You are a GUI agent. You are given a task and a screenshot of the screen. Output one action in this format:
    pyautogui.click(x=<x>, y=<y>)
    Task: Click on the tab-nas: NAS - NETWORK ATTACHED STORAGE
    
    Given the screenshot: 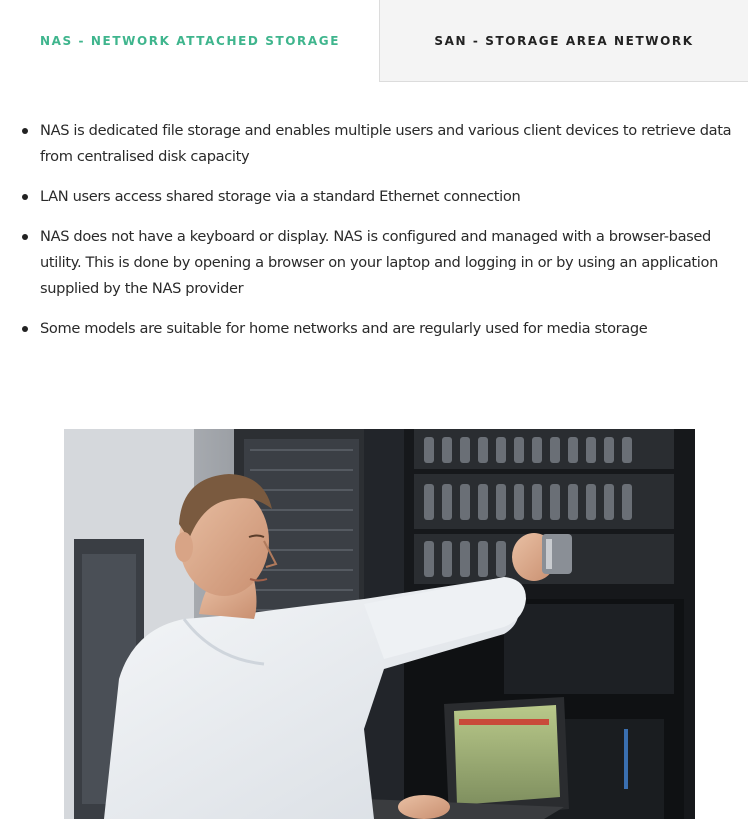 What is the action you would take?
    pyautogui.click(x=190, y=40)
    